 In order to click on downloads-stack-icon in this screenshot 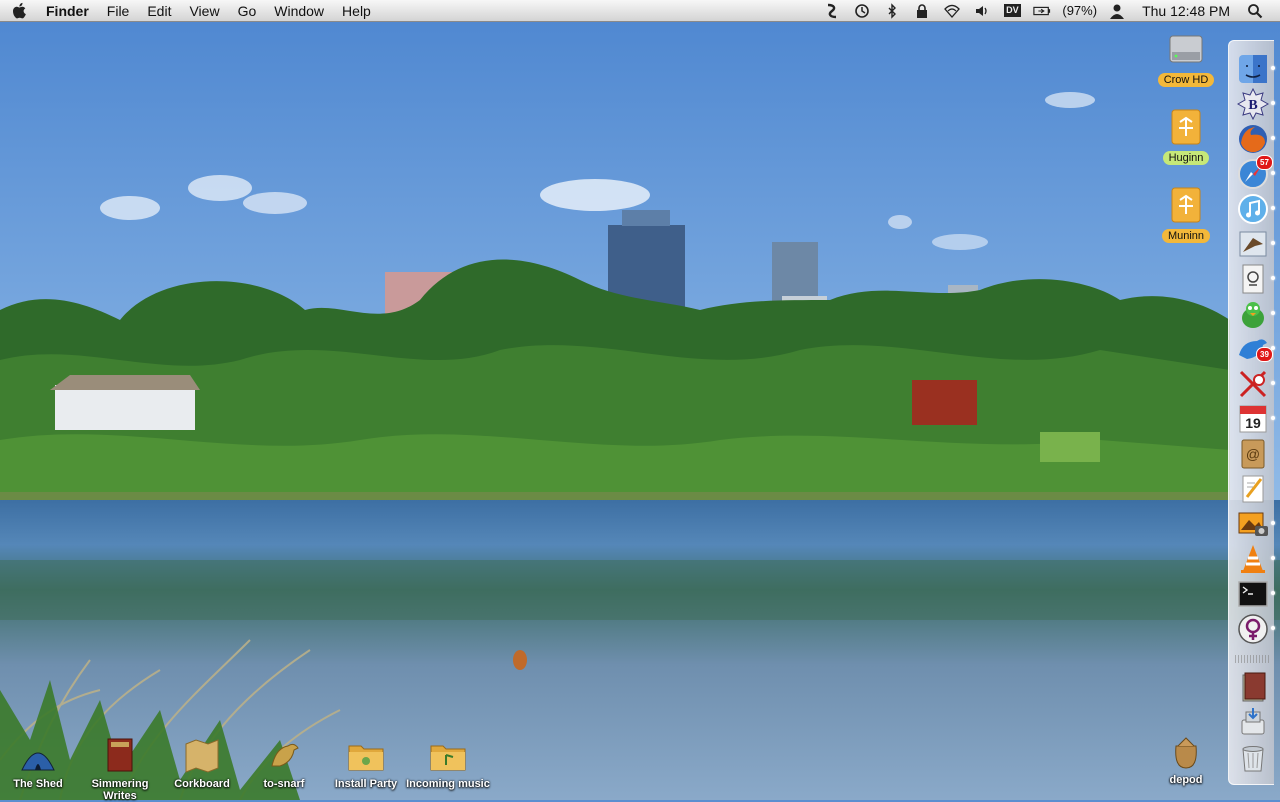, I will do `click(1253, 721)`.